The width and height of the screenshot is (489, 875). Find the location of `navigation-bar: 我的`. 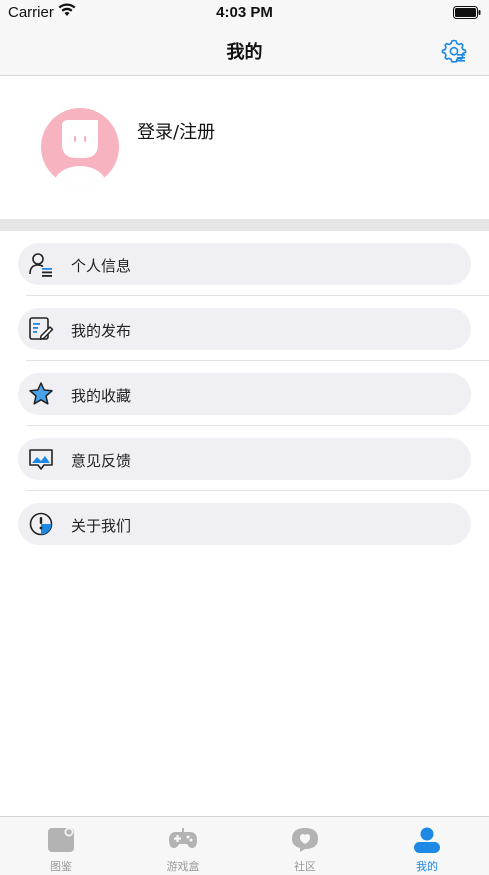

navigation-bar: 我的 is located at coordinates (244, 51).